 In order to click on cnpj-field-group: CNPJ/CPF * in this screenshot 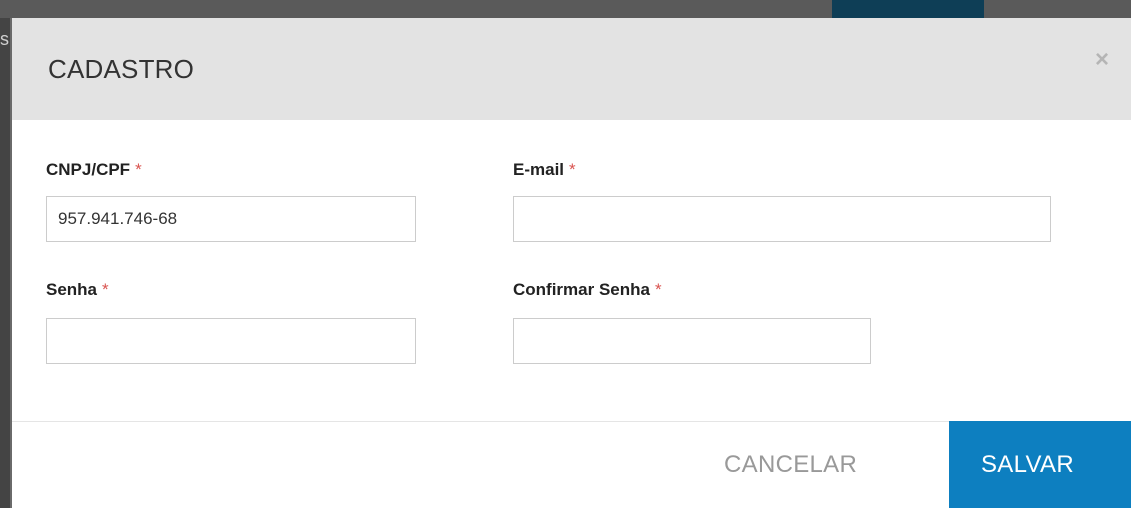, I will do `click(231, 201)`.